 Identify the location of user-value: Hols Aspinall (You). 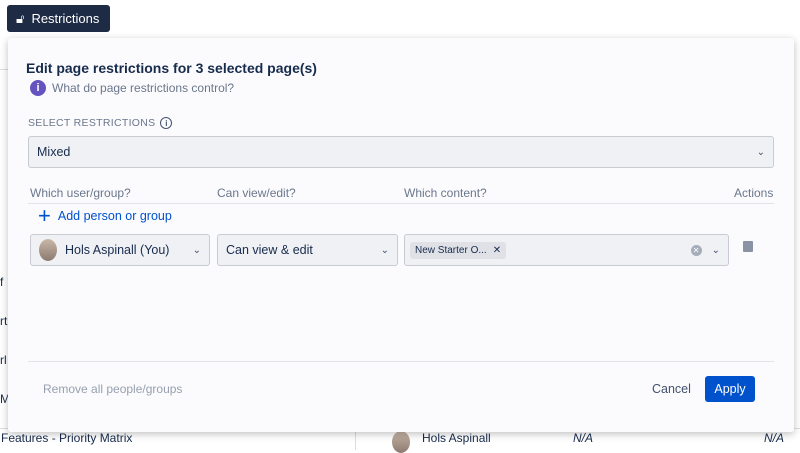
(117, 250).